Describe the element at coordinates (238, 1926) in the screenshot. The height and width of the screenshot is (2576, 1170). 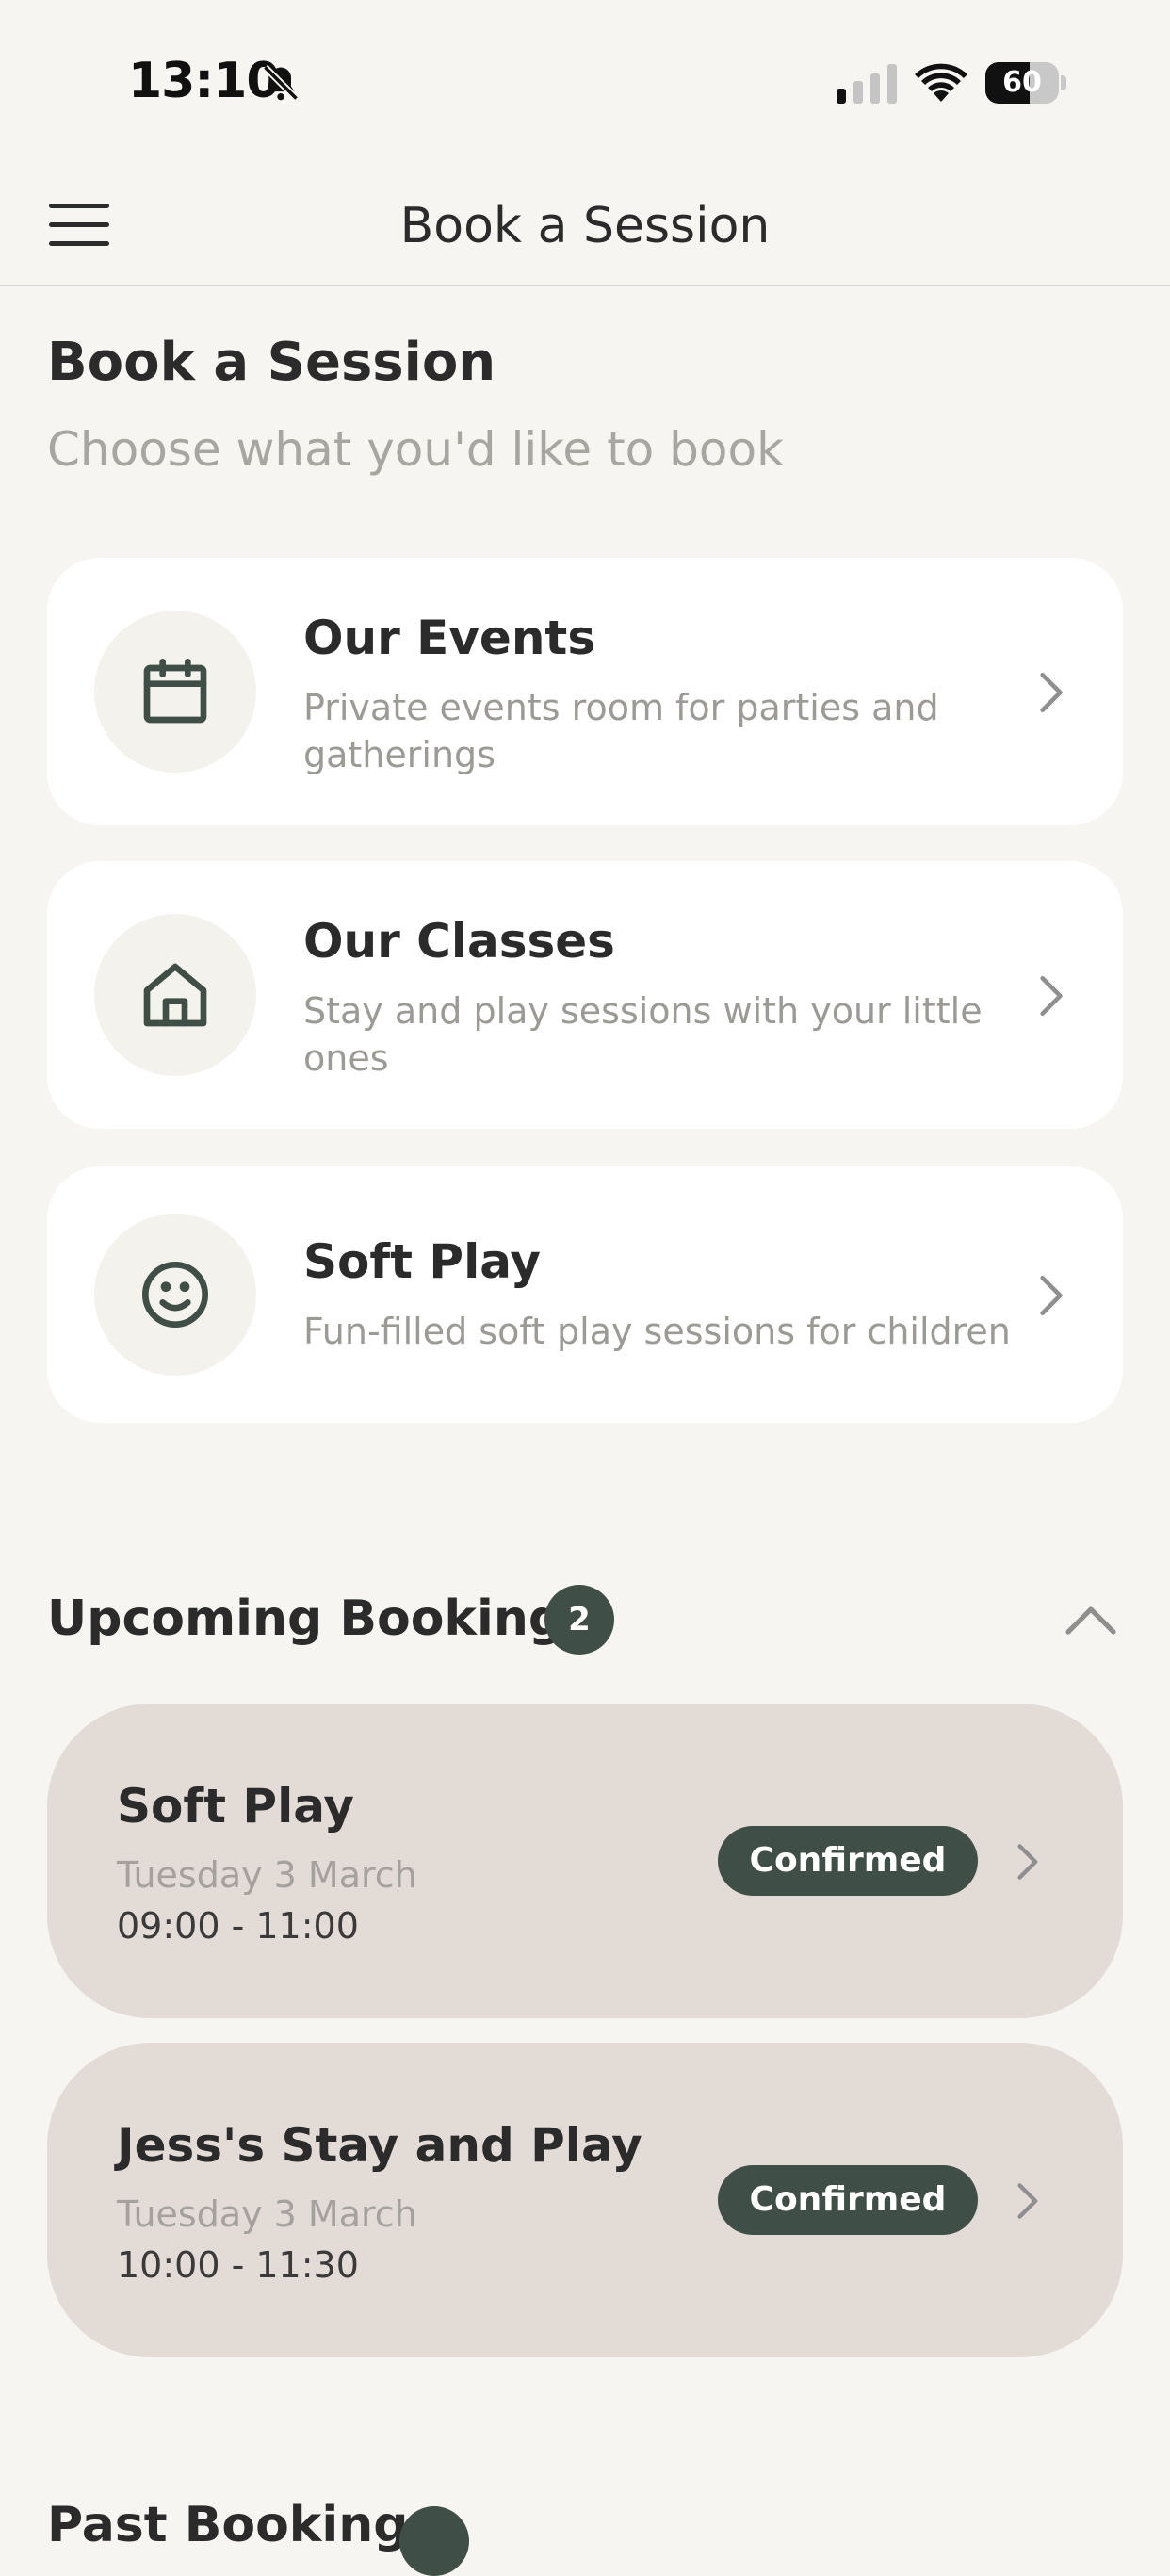
I see `booking-time: 09:00 - 11:00` at that location.